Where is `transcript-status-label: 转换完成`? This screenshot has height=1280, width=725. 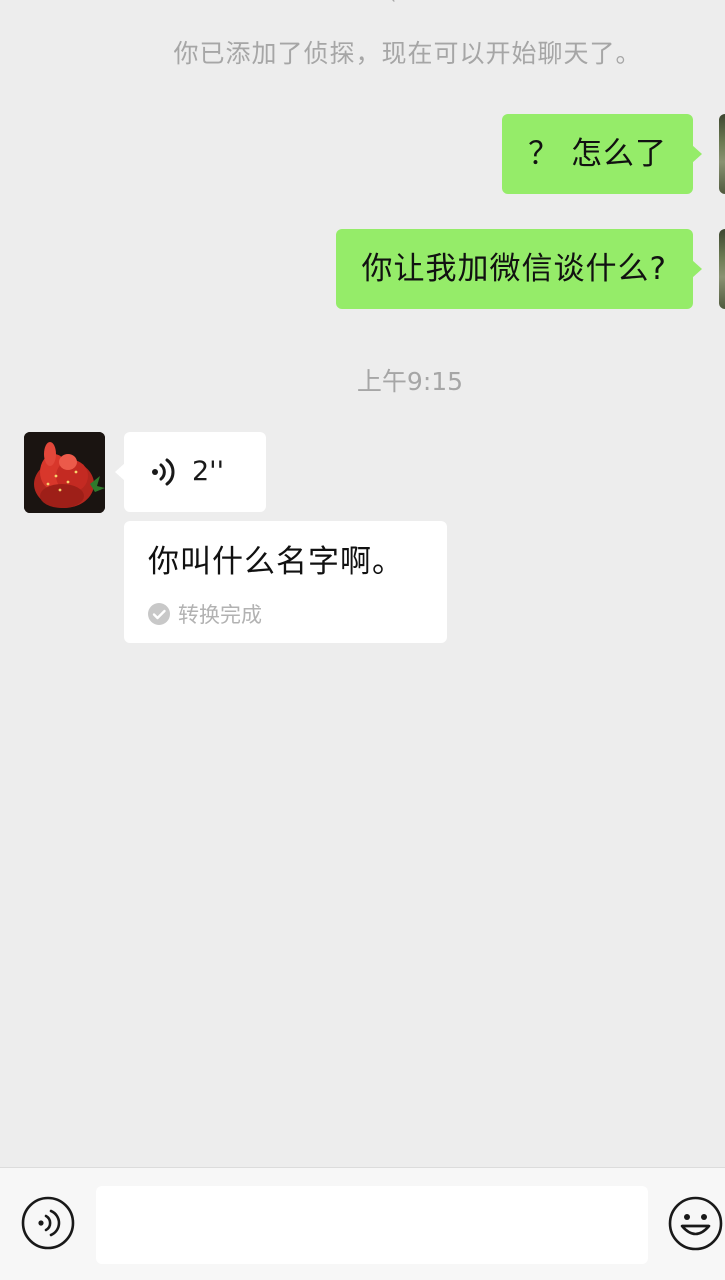 transcript-status-label: 转换完成 is located at coordinates (220, 615).